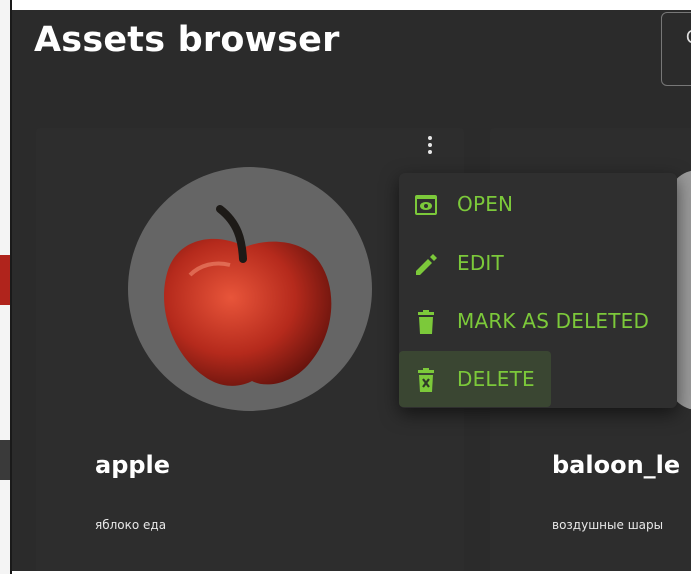  I want to click on pencil-icon, so click(426, 264).